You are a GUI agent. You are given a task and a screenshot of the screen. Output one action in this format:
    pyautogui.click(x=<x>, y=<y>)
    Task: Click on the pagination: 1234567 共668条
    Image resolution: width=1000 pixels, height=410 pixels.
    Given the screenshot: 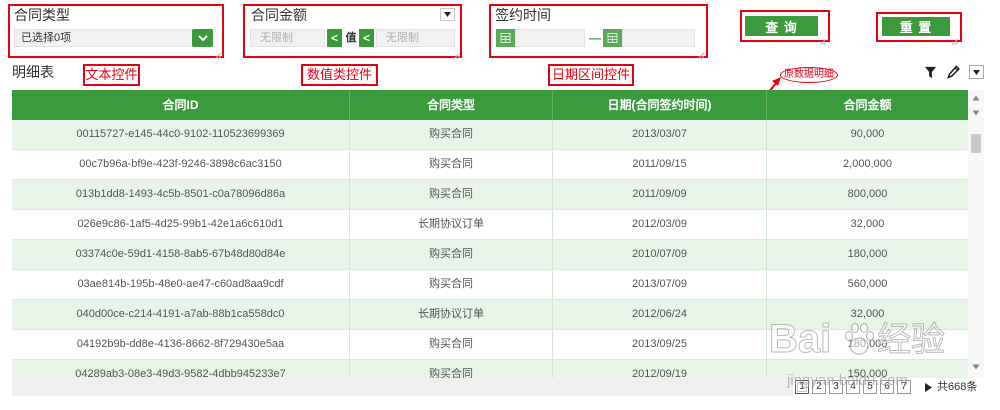 What is the action you would take?
    pyautogui.click(x=891, y=387)
    